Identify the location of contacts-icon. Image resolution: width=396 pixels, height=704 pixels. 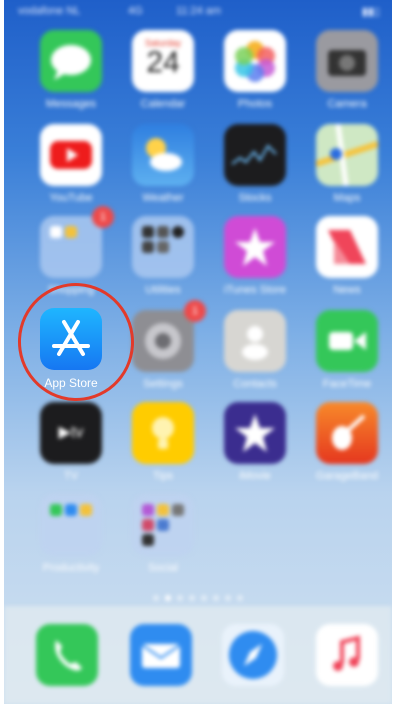
(255, 341).